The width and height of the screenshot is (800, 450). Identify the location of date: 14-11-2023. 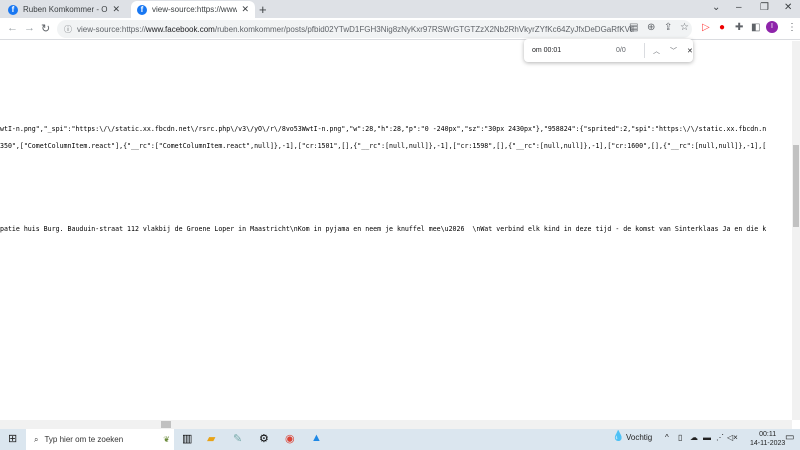
(768, 443).